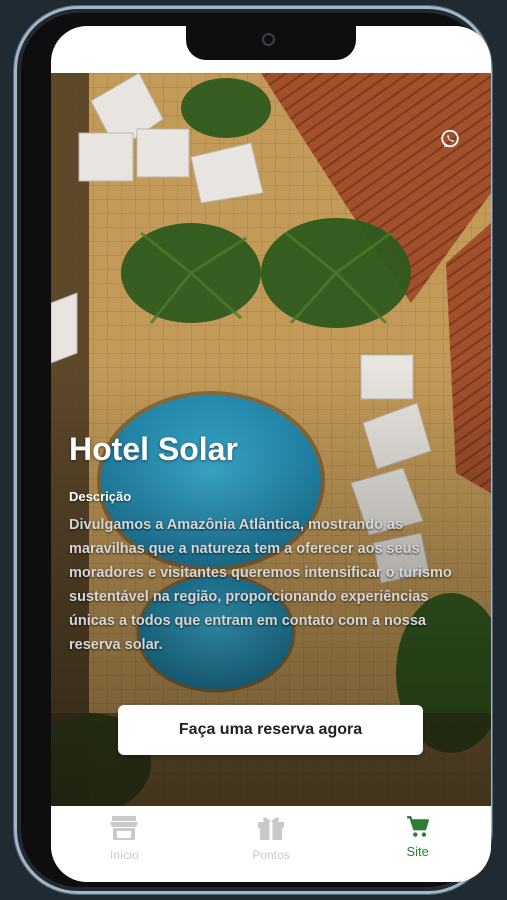 This screenshot has width=507, height=900. What do you see at coordinates (124, 844) in the screenshot?
I see `nav-item-inicio: Início` at bounding box center [124, 844].